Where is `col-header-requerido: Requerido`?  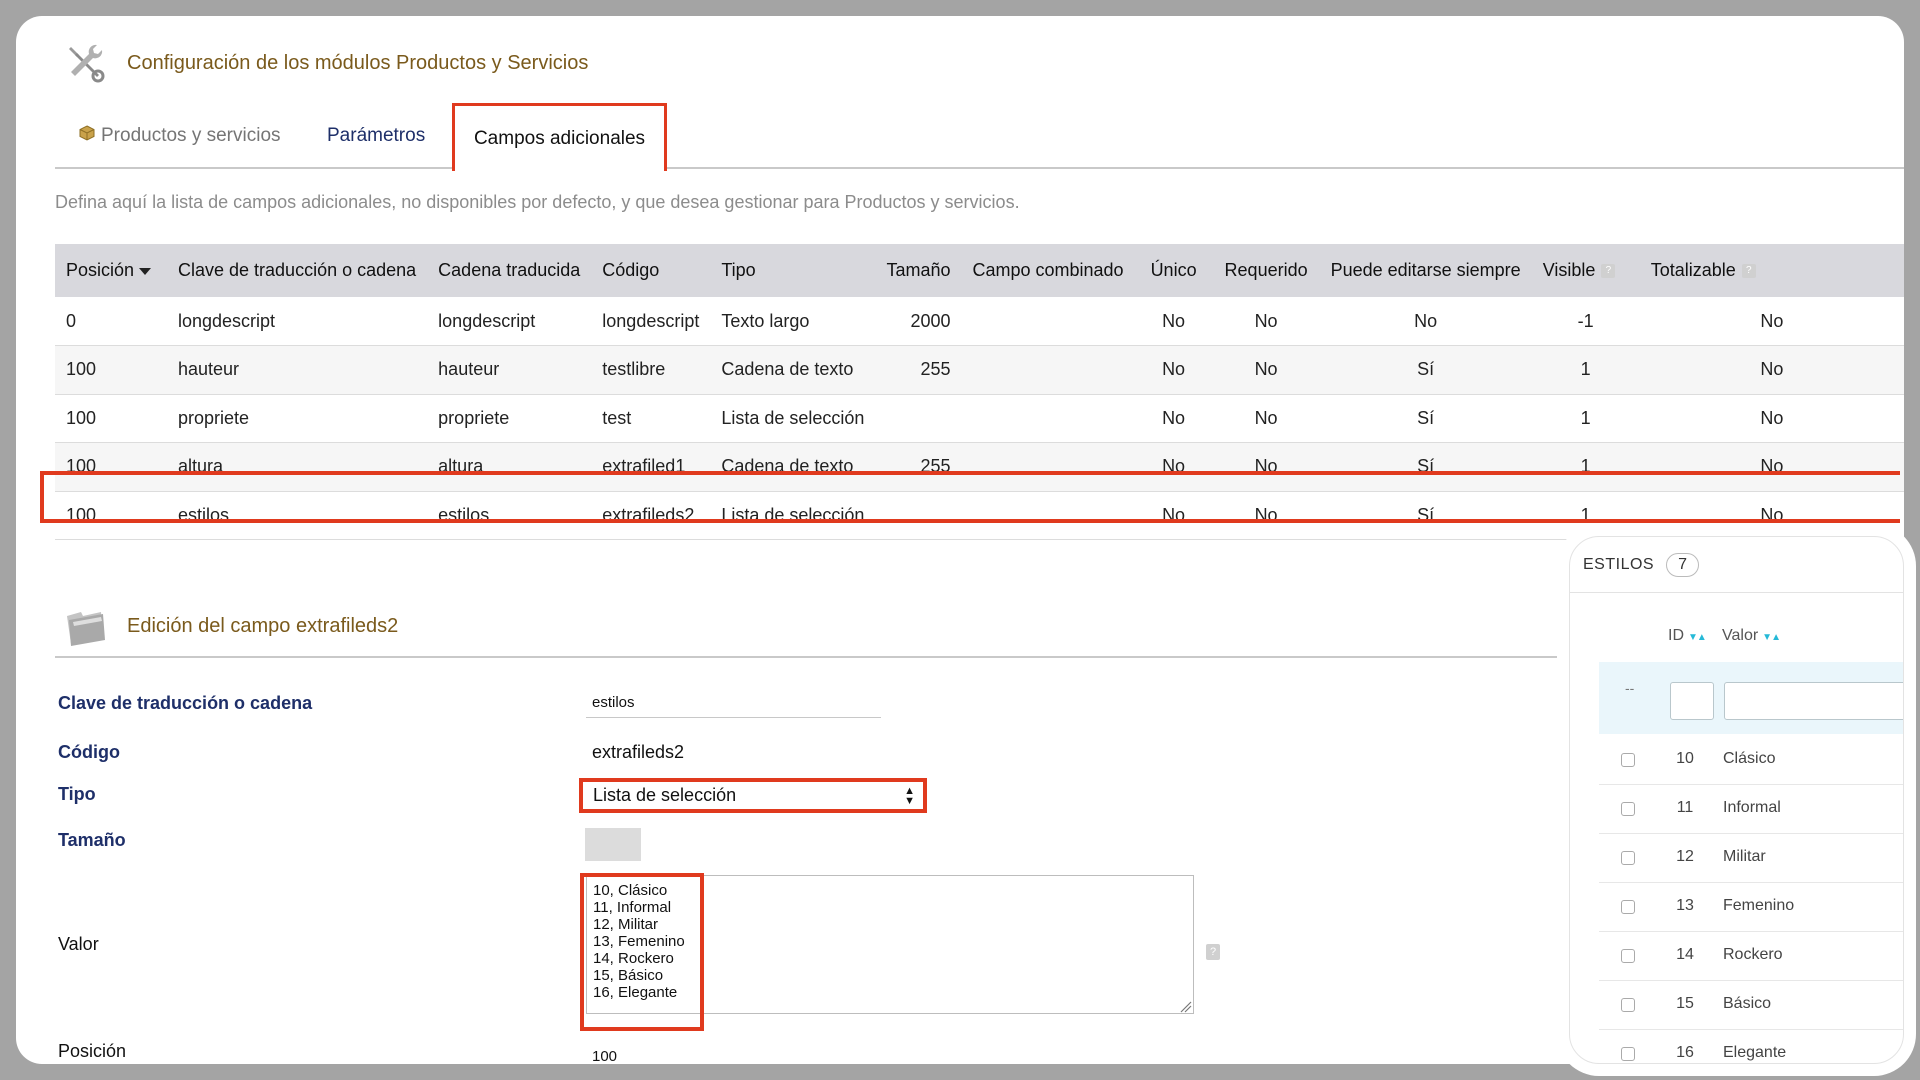
col-header-requerido: Requerido is located at coordinates (1266, 270).